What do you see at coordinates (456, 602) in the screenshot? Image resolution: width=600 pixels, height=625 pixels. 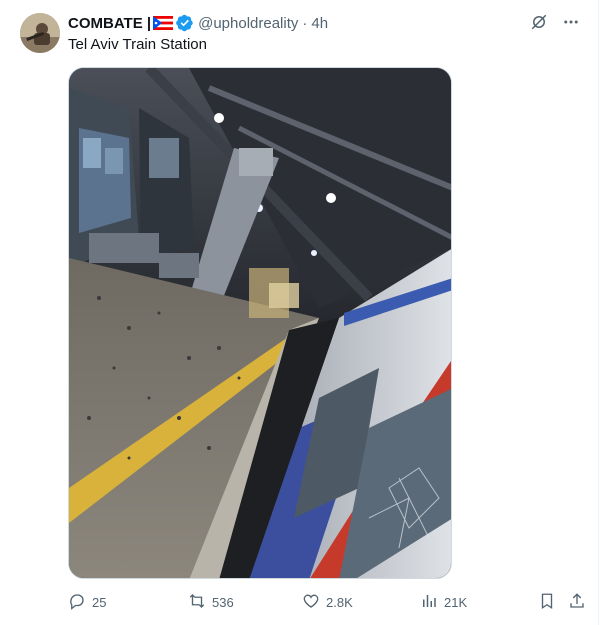 I see `views-count: 21K` at bounding box center [456, 602].